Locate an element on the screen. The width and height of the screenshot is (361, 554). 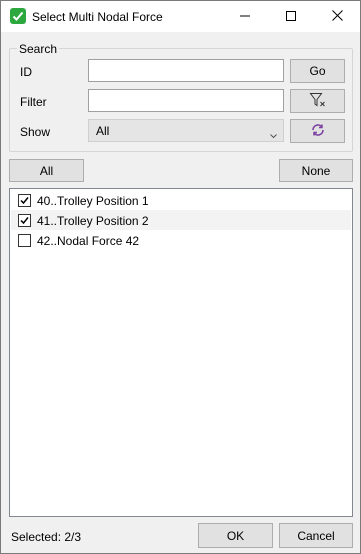
checkbox-unchecked is located at coordinates (24, 240).